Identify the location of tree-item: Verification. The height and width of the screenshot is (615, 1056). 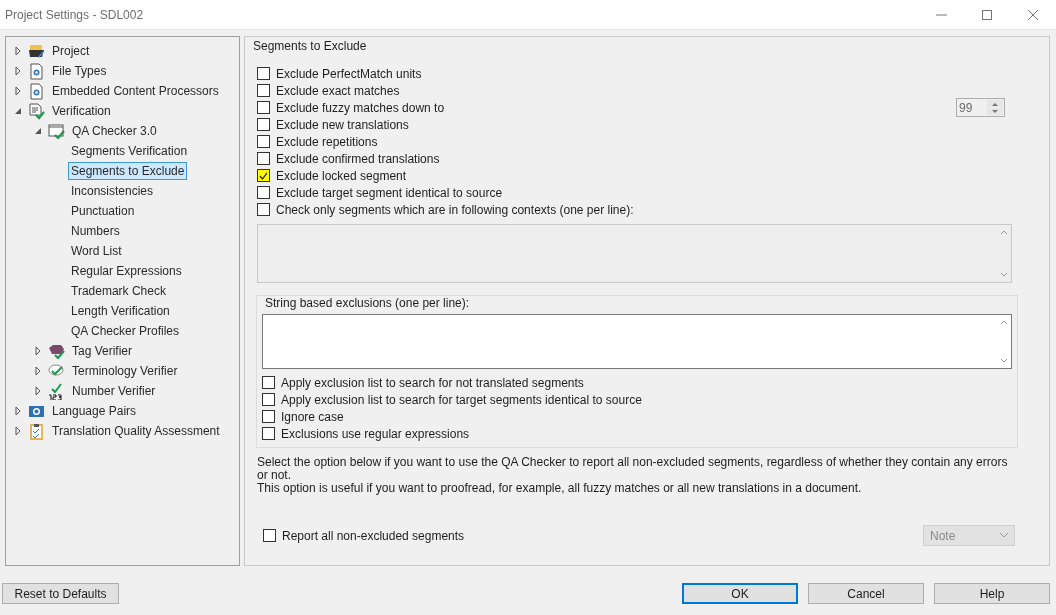
(81, 111).